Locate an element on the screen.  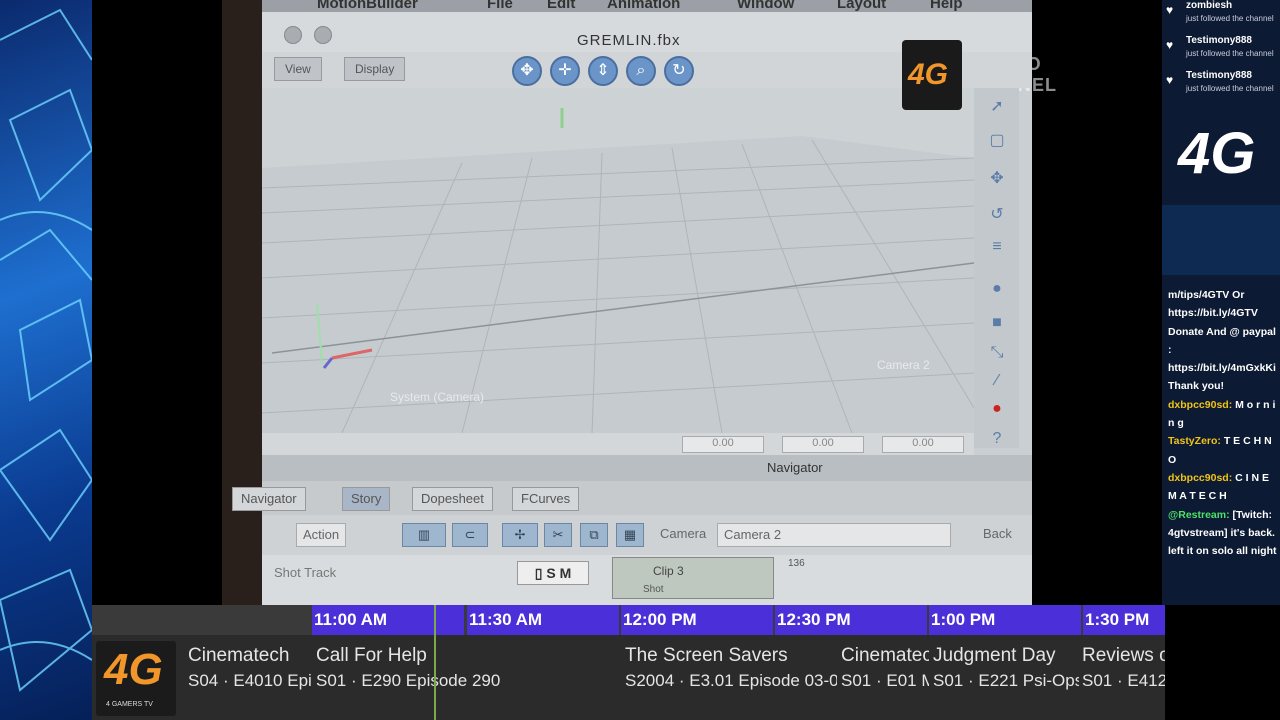
channel-logo-text: 4G is located at coordinates (928, 74).